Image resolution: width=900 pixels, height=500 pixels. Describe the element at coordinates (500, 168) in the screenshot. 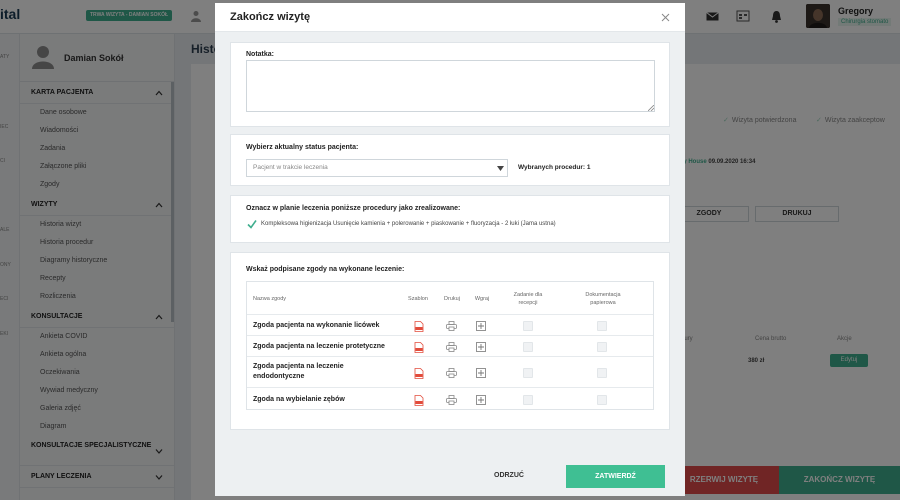

I see `caret-down-icon` at that location.